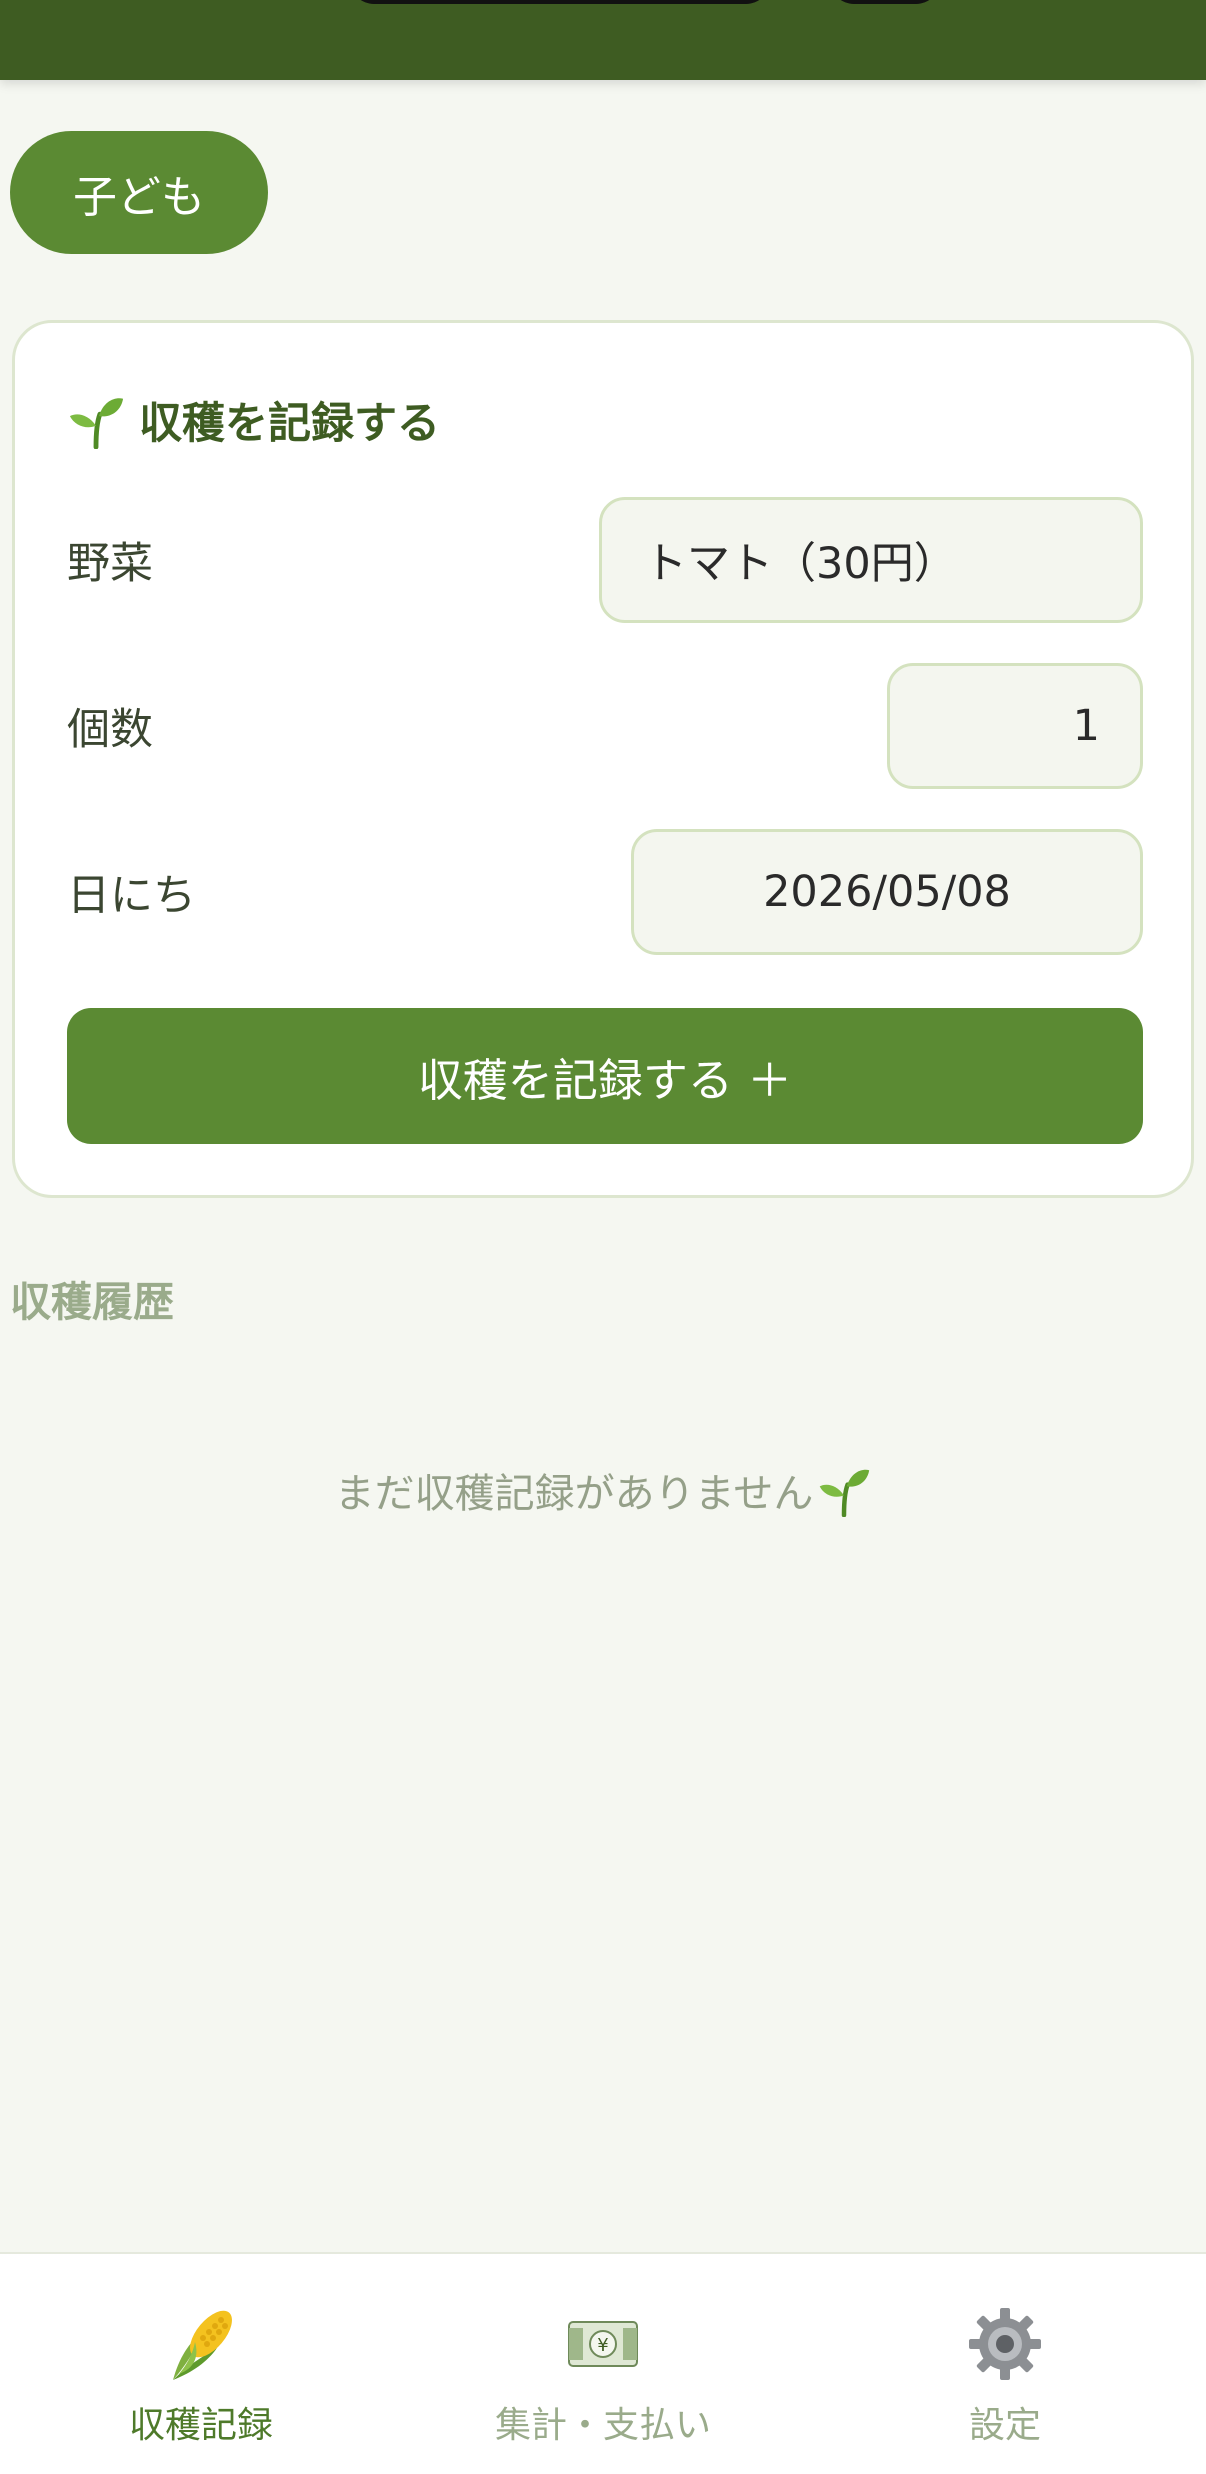 This screenshot has width=1206, height=2474. Describe the element at coordinates (92, 1302) in the screenshot. I see `history-heading: 収穫履歴` at that location.